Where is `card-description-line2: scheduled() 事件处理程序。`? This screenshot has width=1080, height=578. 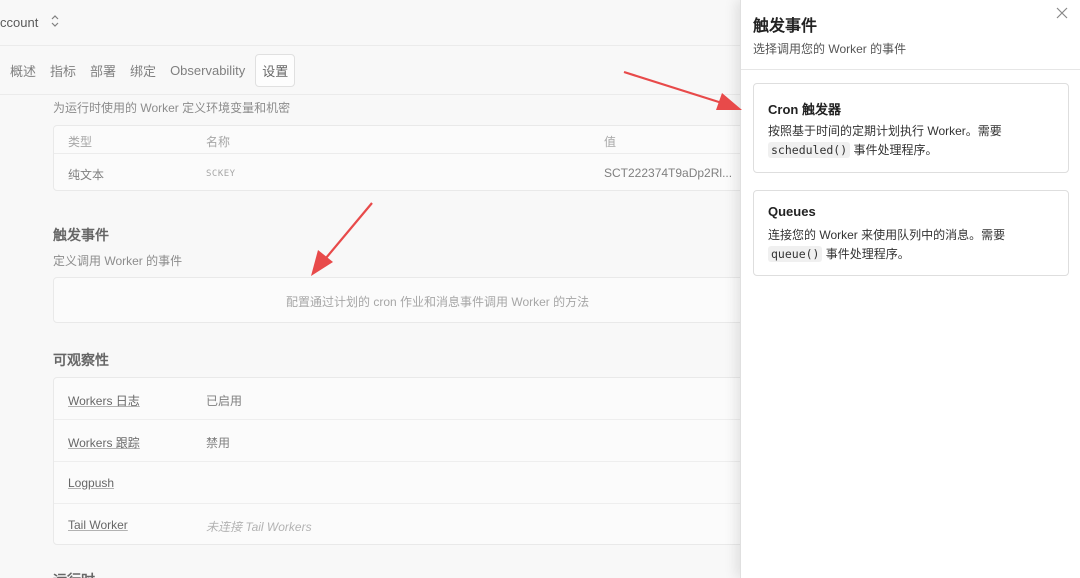 card-description-line2: scheduled() 事件处理程序。 is located at coordinates (853, 150).